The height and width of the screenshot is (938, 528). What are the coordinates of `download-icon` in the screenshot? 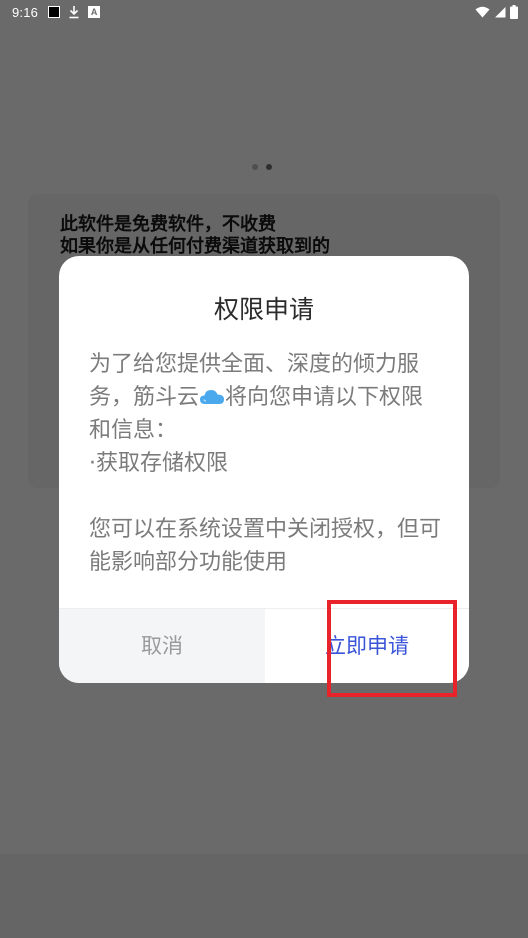 It's located at (74, 12).